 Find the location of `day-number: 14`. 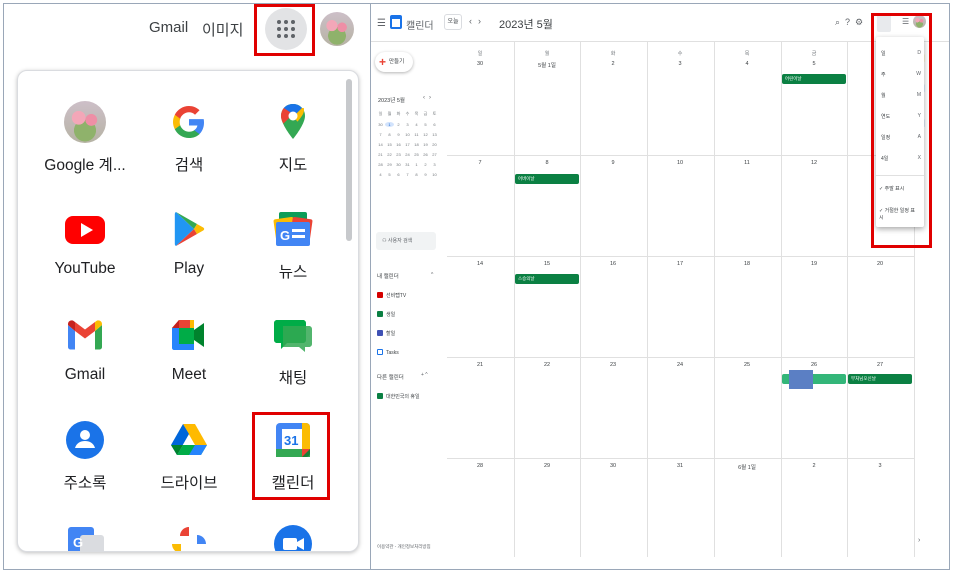

day-number: 14 is located at coordinates (480, 264).